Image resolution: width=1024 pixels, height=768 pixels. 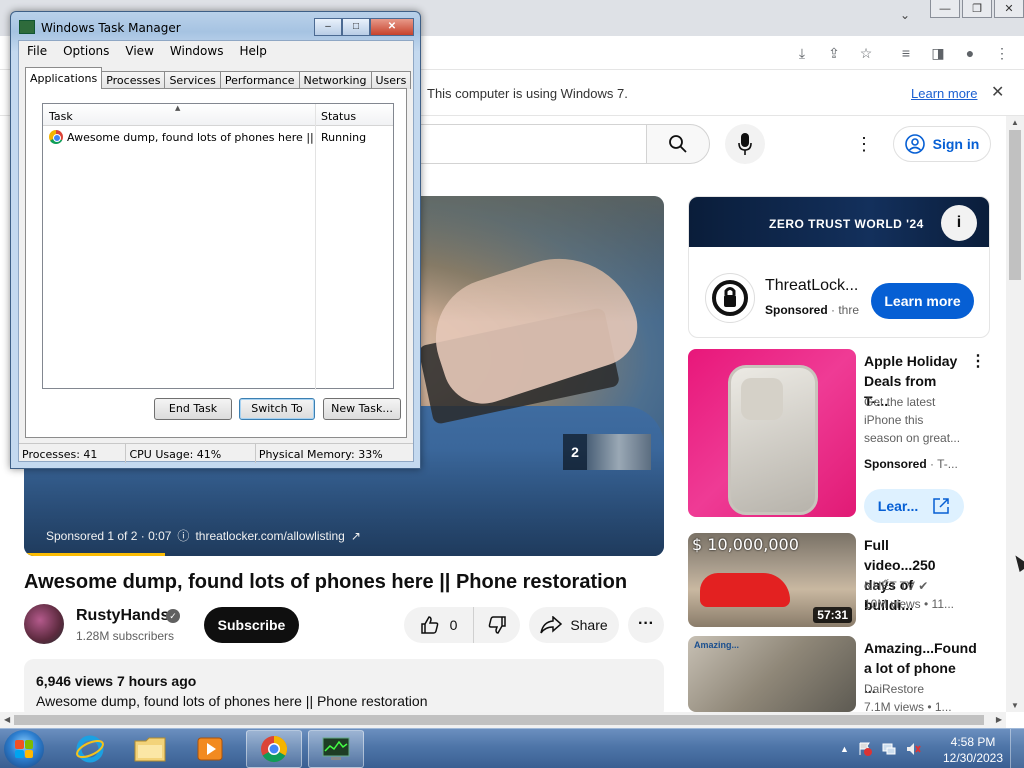 I want to click on phone-camera-block, so click(x=762, y=399).